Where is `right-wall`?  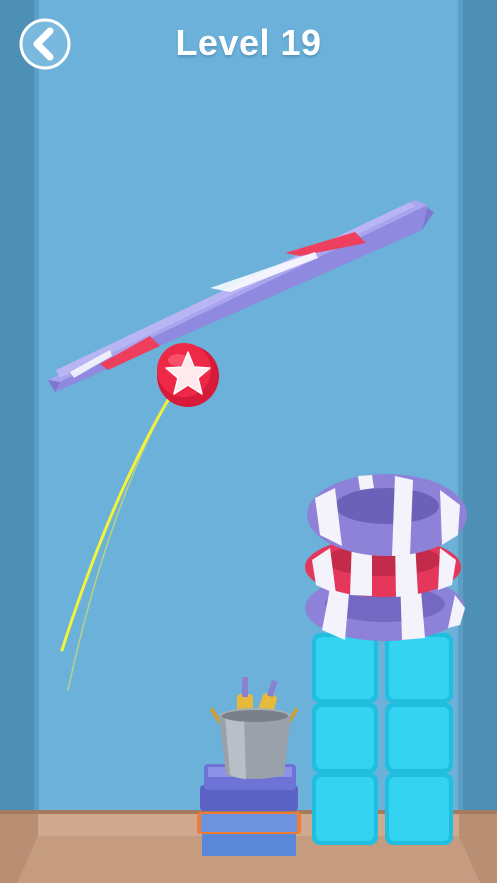
right-wall is located at coordinates (477, 441).